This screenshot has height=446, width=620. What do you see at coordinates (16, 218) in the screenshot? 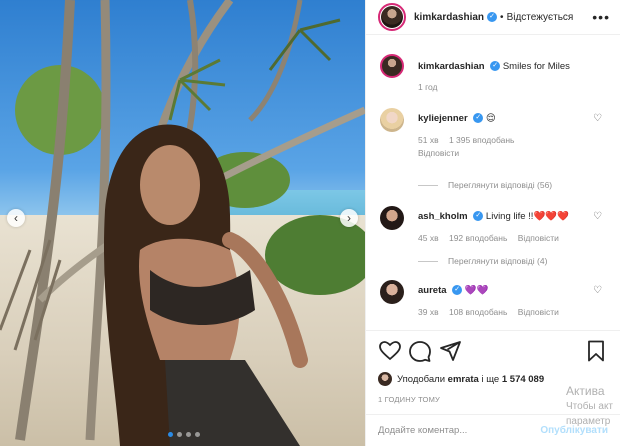
I see `carousel-prev-button: ‹` at bounding box center [16, 218].